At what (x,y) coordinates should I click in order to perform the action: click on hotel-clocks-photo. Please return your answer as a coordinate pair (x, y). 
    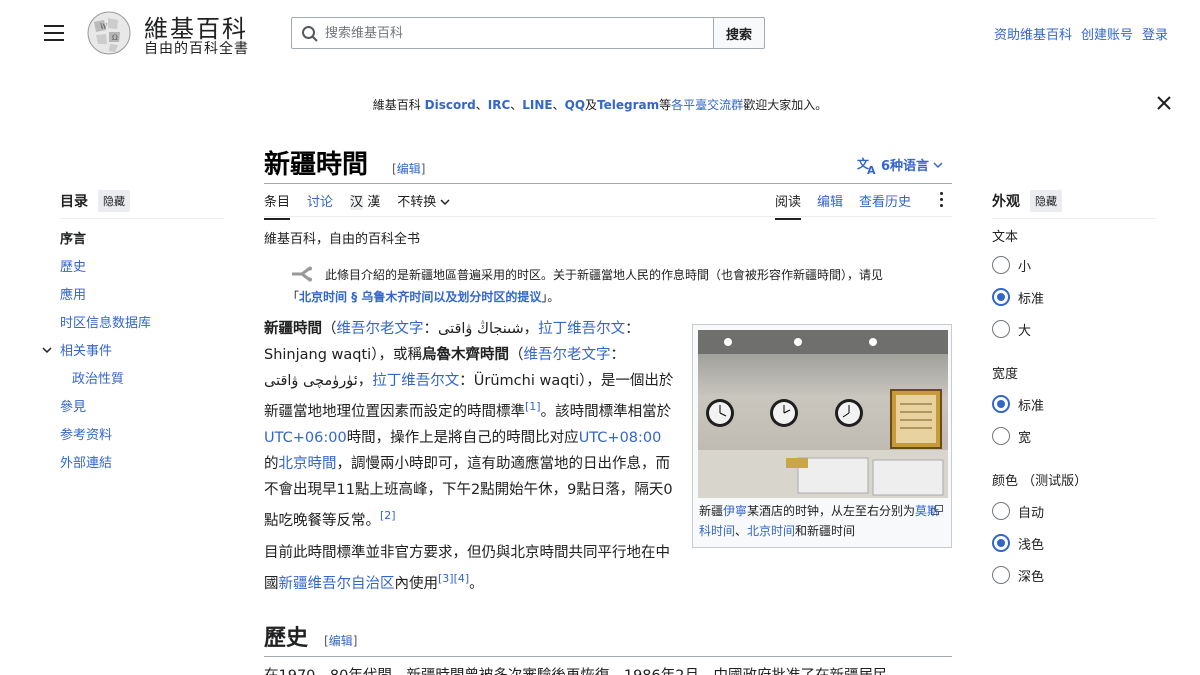
    Looking at the image, I should click on (823, 414).